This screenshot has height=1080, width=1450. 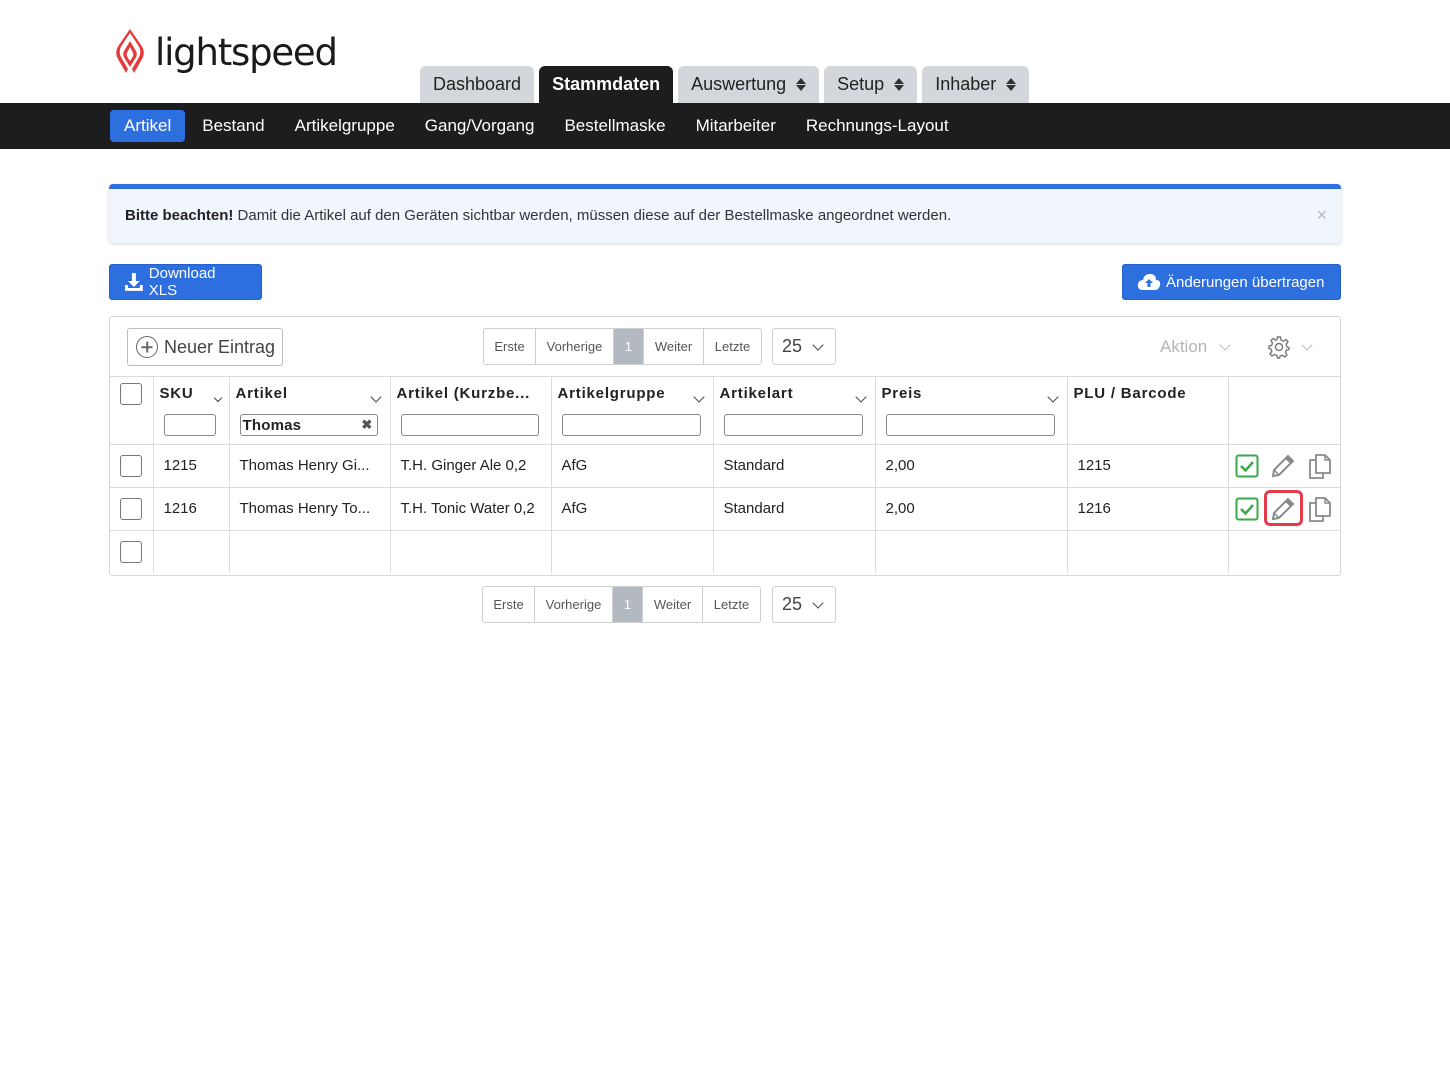 I want to click on select-all-checkbox, so click(x=131, y=394).